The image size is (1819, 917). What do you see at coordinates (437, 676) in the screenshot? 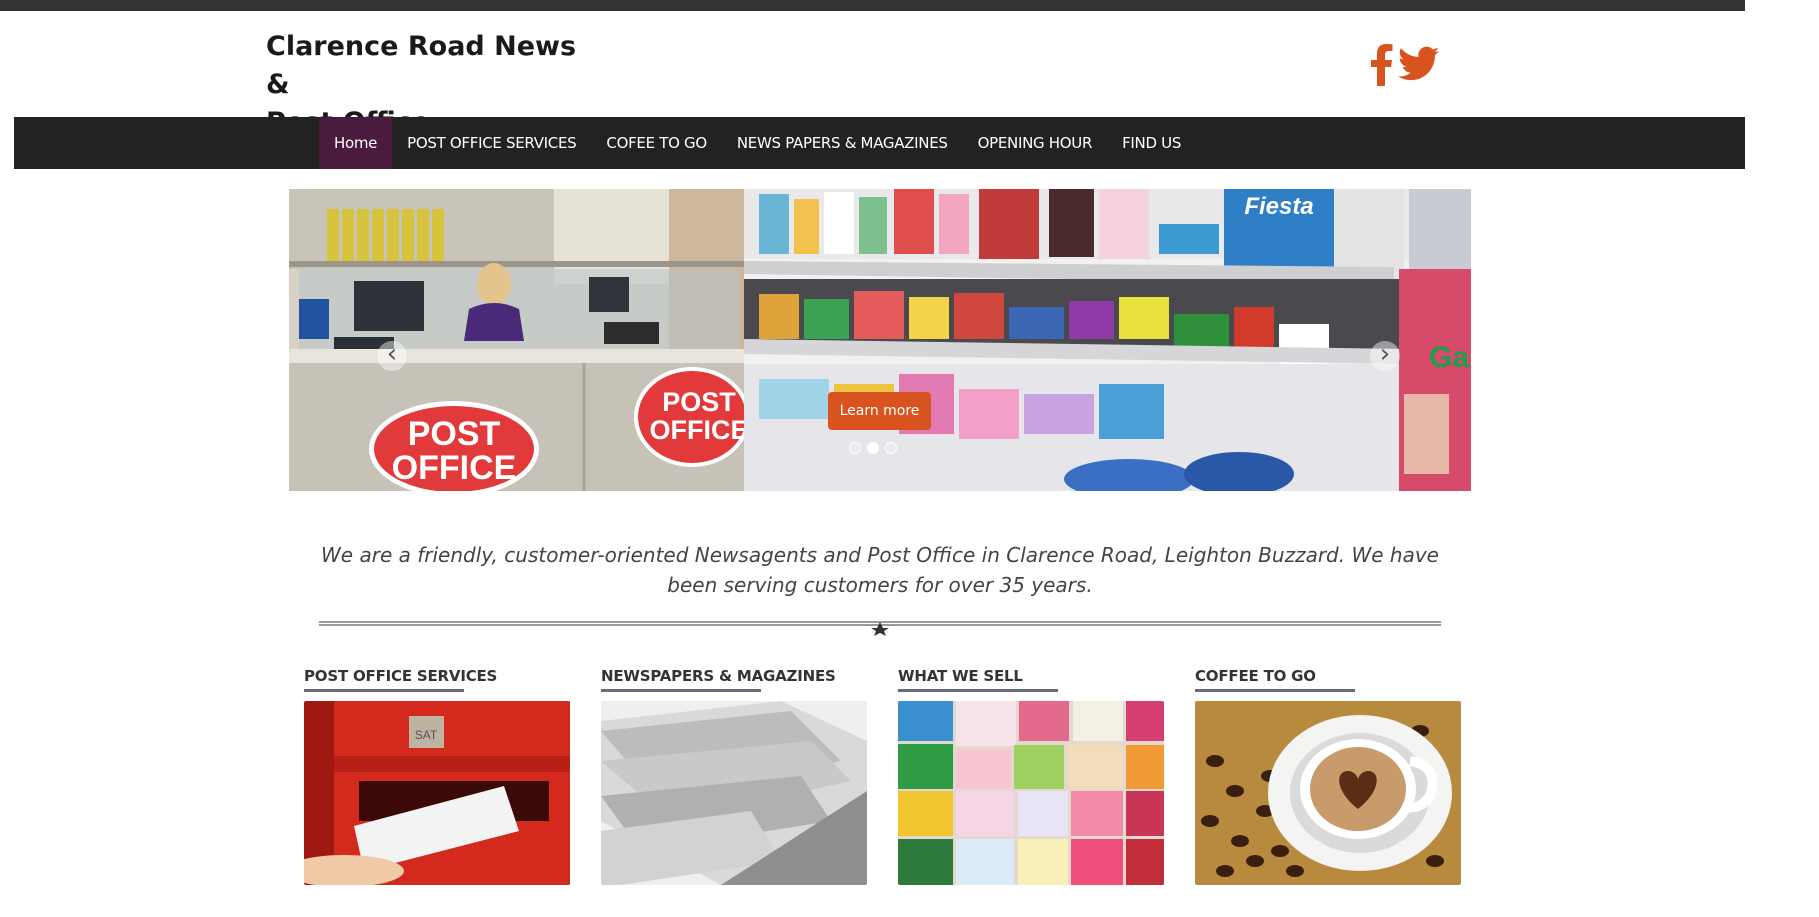
I see `feature-title: POST OFFICE SERVICES` at bounding box center [437, 676].